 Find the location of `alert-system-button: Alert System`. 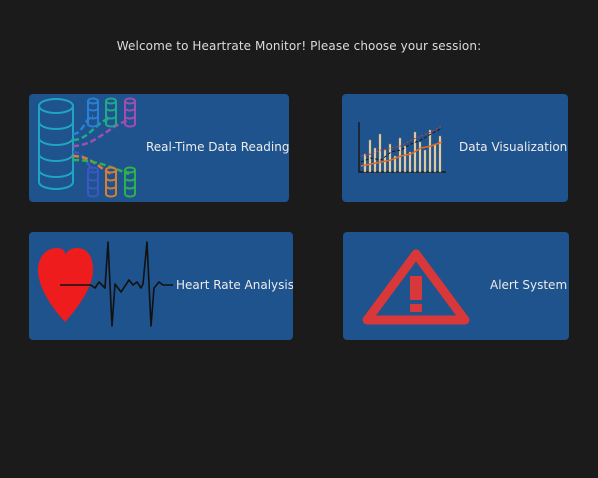

alert-system-button: Alert System is located at coordinates (456, 286).